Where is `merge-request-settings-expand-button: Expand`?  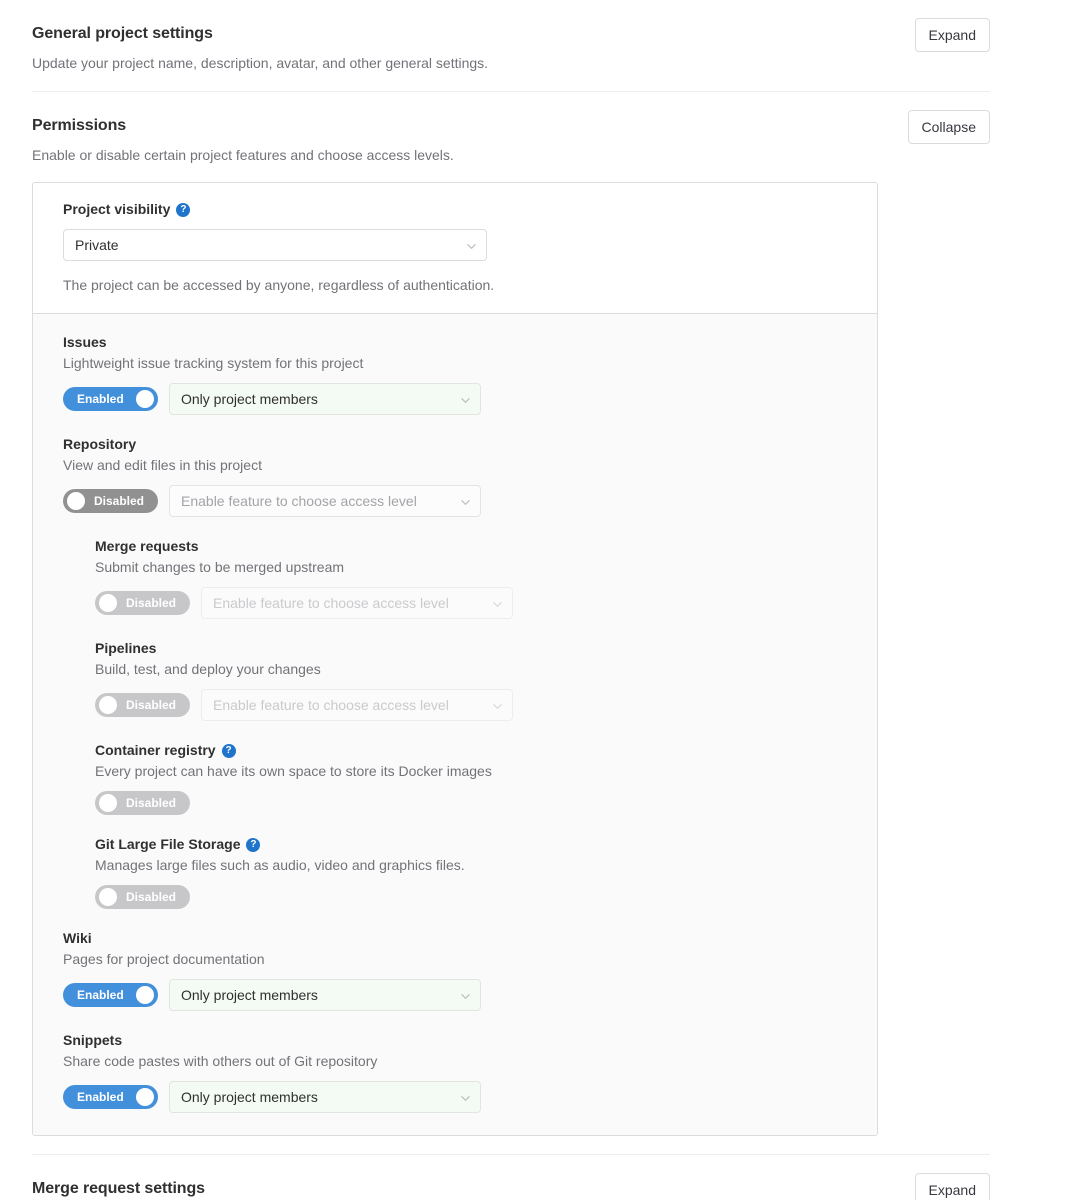
merge-request-settings-expand-button: Expand is located at coordinates (952, 1186).